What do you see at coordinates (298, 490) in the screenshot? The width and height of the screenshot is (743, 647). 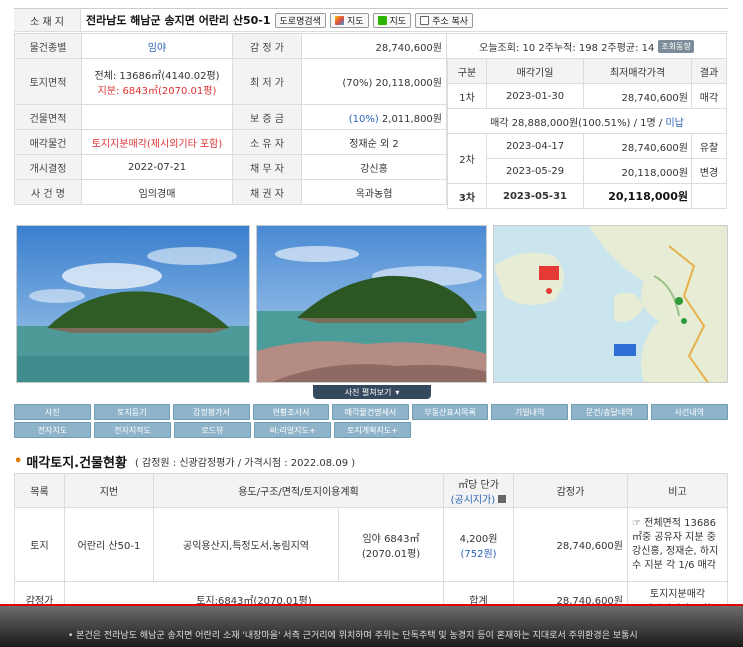 I see `header-usage: 용도/구조/면적/토지이용계획` at bounding box center [298, 490].